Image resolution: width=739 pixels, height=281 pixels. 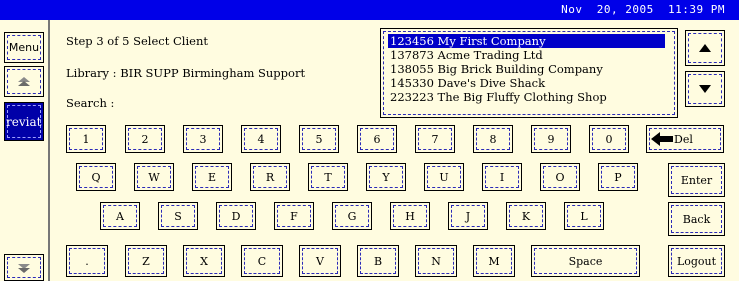 What do you see at coordinates (498, 97) in the screenshot?
I see `client-list-item: 223223 The Big Fluffy Clothing Shop` at bounding box center [498, 97].